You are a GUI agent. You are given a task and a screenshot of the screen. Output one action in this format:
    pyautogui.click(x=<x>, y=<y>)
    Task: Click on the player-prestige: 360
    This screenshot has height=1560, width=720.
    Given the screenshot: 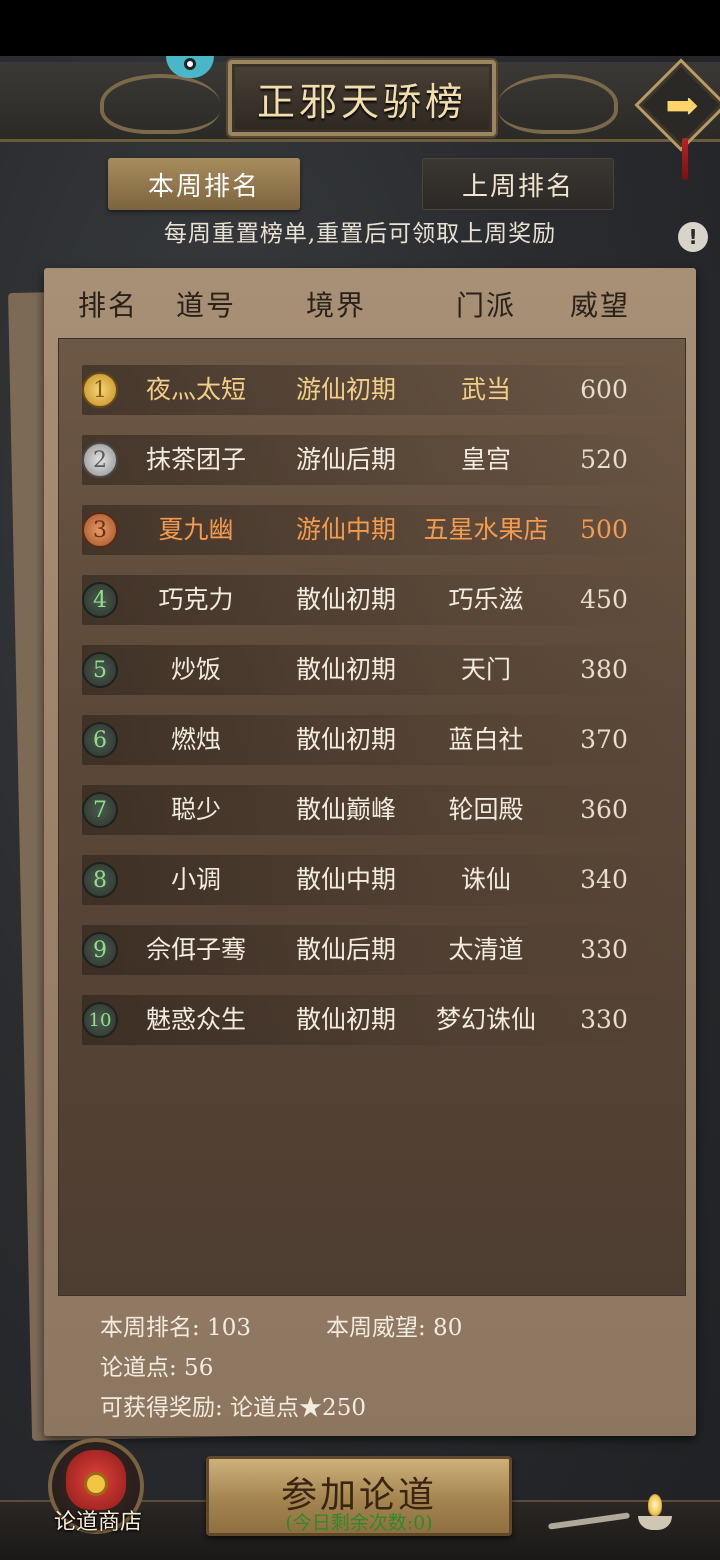 What is the action you would take?
    pyautogui.click(x=604, y=809)
    